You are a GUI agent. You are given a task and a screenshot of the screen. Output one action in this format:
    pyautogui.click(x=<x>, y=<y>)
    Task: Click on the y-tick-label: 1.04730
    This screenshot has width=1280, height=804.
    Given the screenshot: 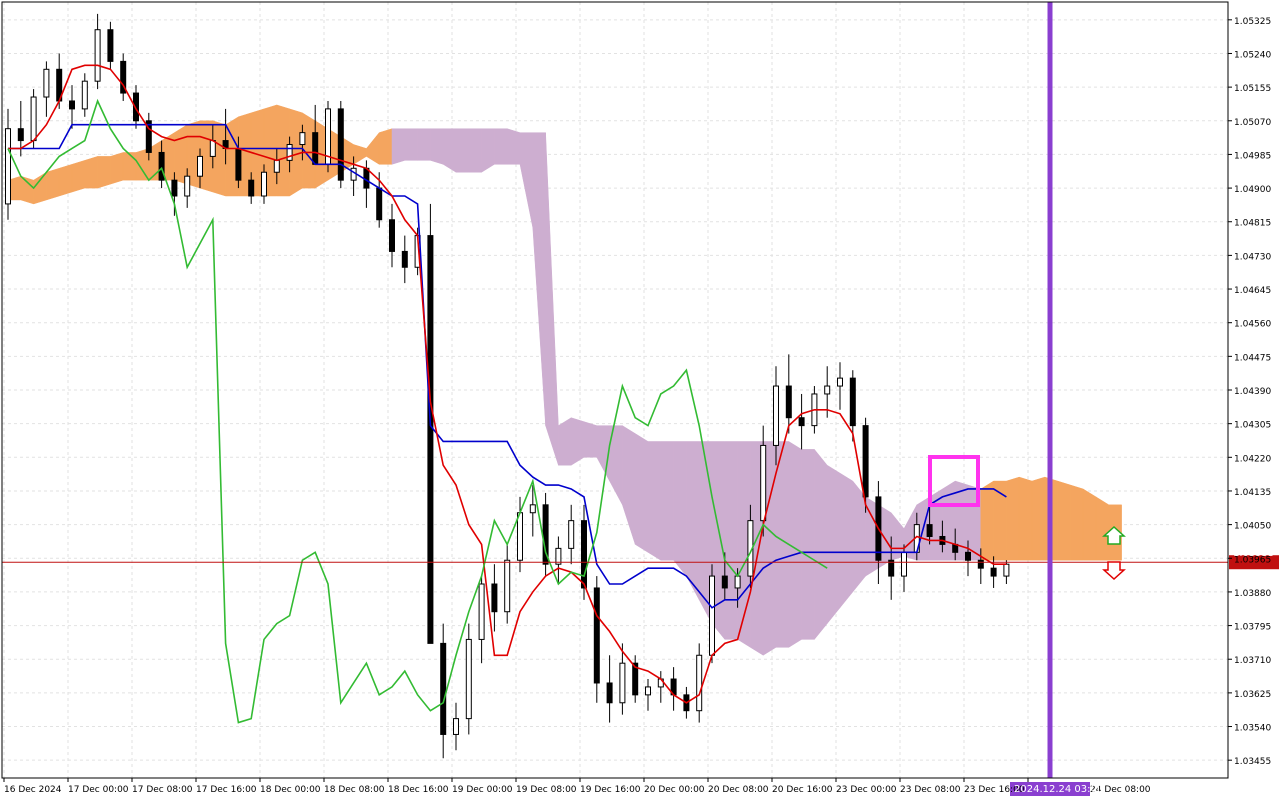 What is the action you would take?
    pyautogui.click(x=1252, y=257)
    